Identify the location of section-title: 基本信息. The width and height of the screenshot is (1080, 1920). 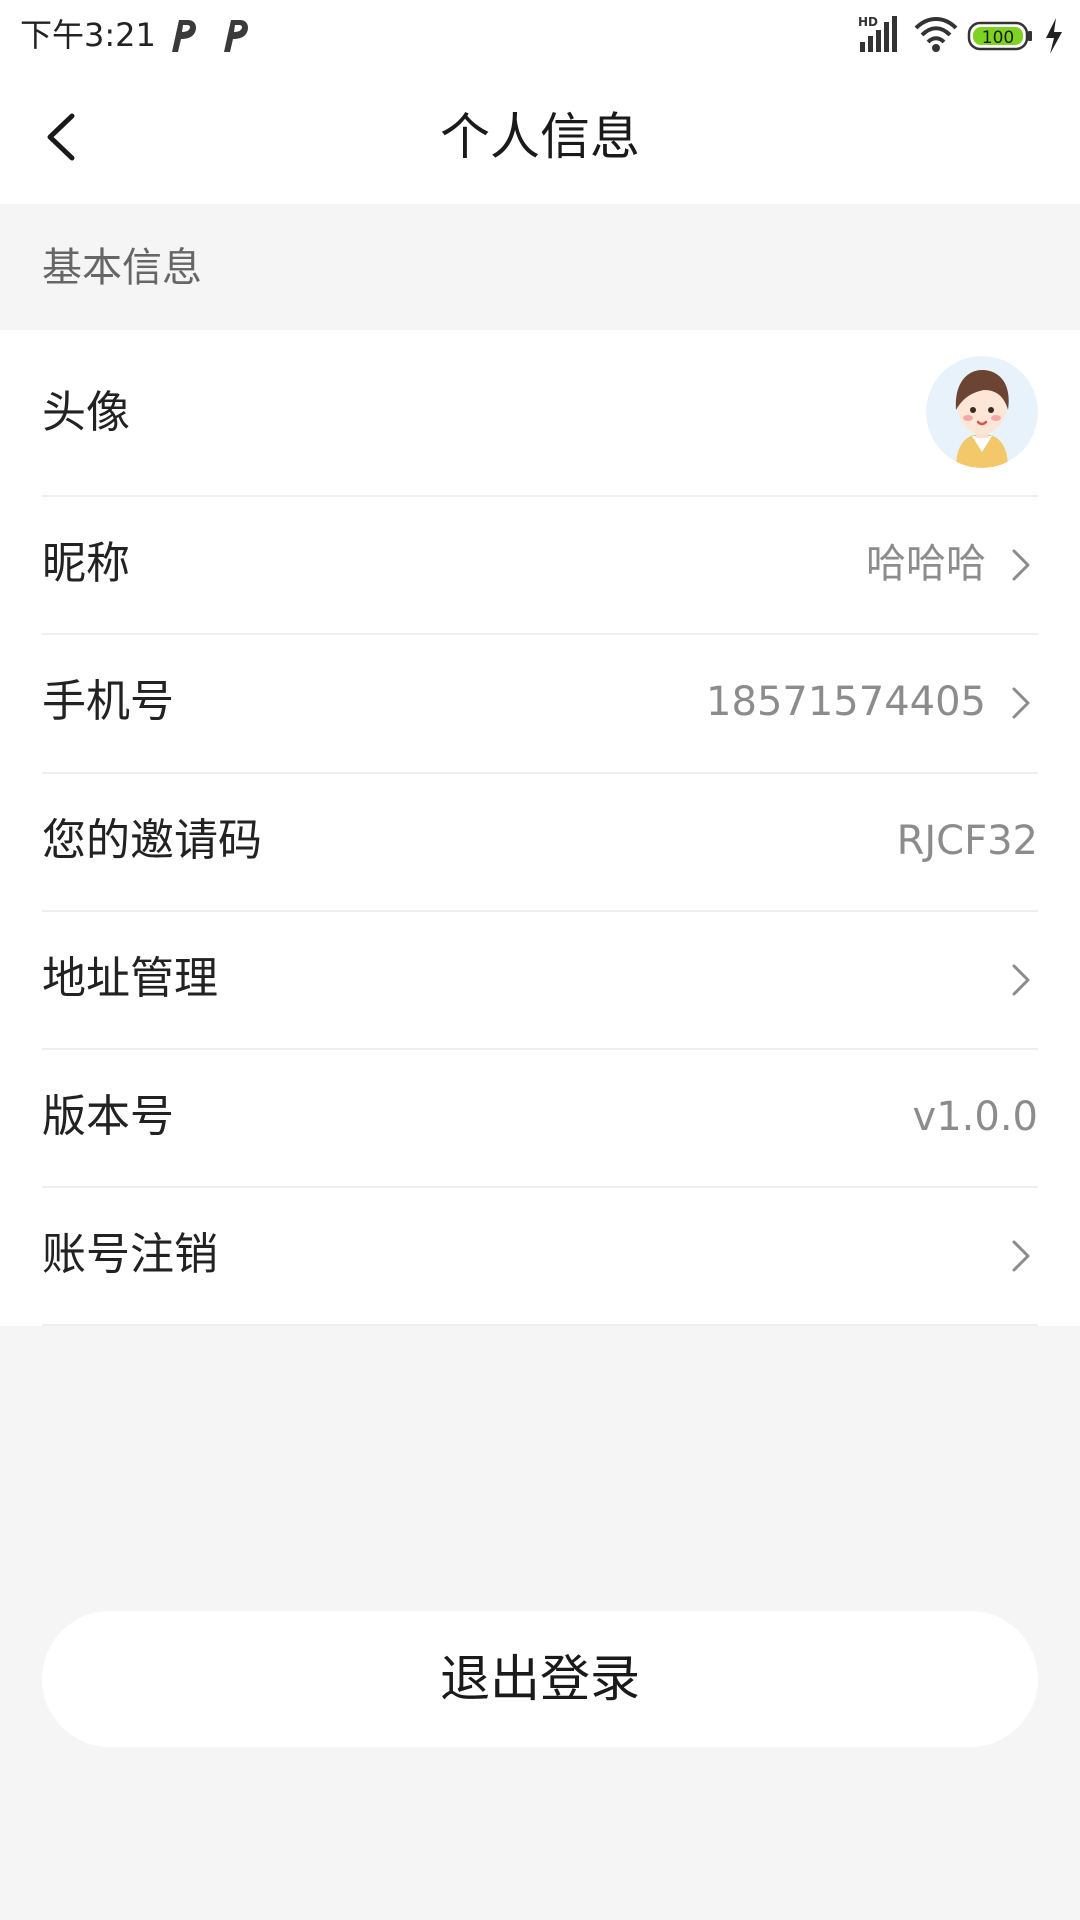
(122, 268).